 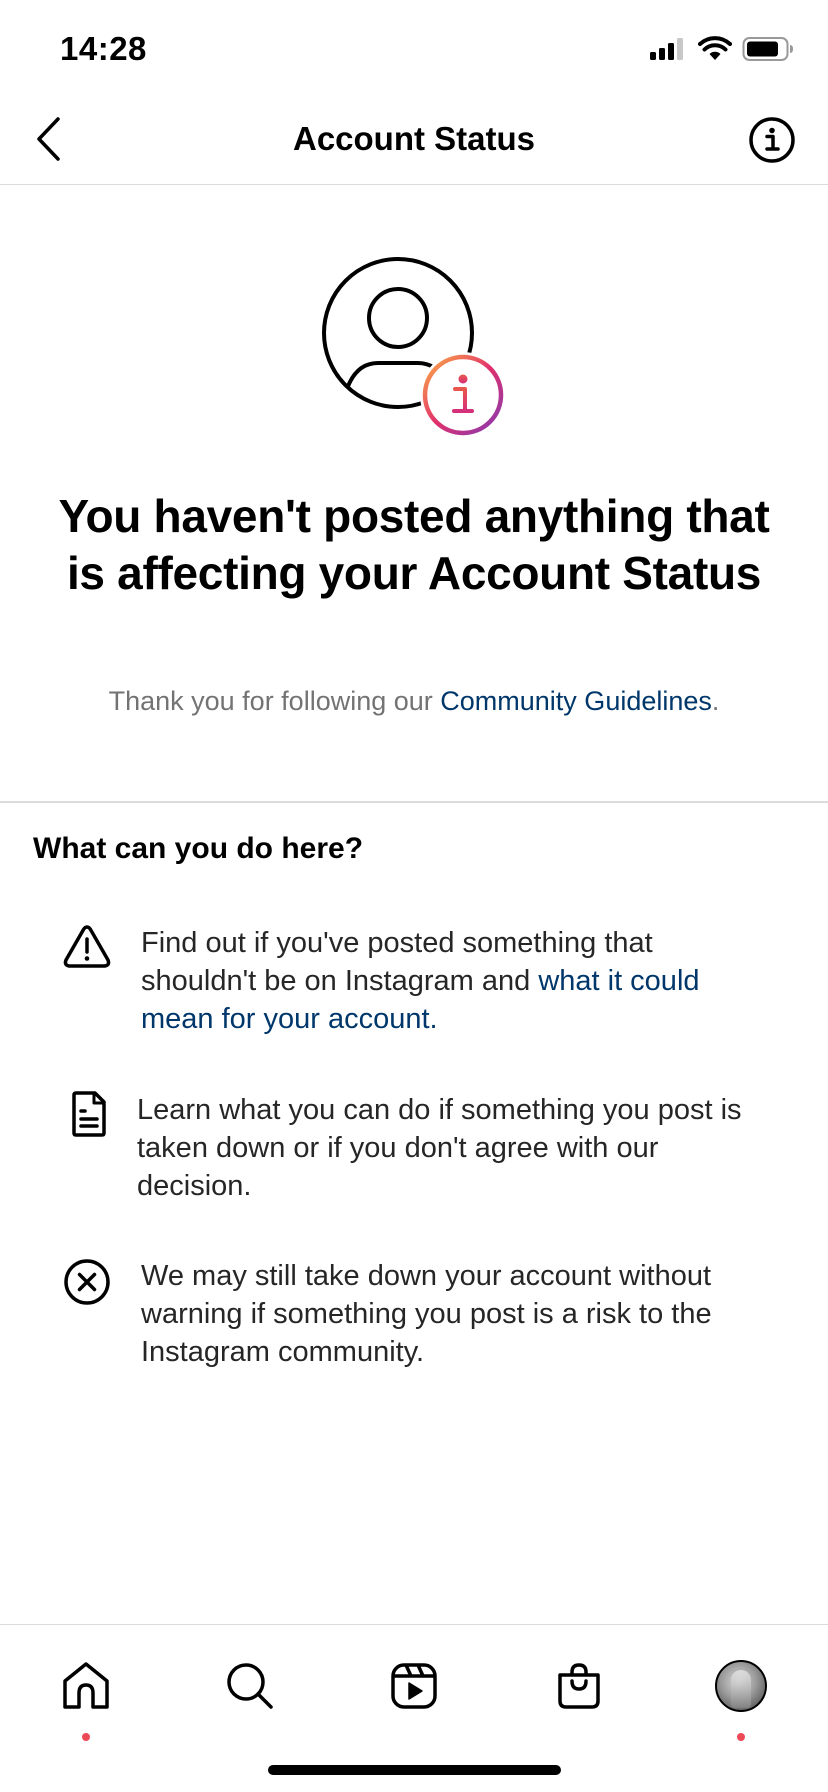 What do you see at coordinates (414, 802) in the screenshot?
I see `section-divider` at bounding box center [414, 802].